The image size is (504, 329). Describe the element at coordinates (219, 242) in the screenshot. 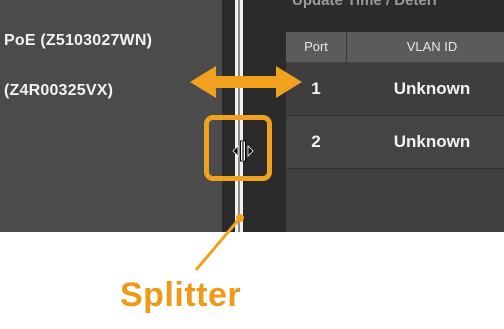

I see `callout-line` at that location.